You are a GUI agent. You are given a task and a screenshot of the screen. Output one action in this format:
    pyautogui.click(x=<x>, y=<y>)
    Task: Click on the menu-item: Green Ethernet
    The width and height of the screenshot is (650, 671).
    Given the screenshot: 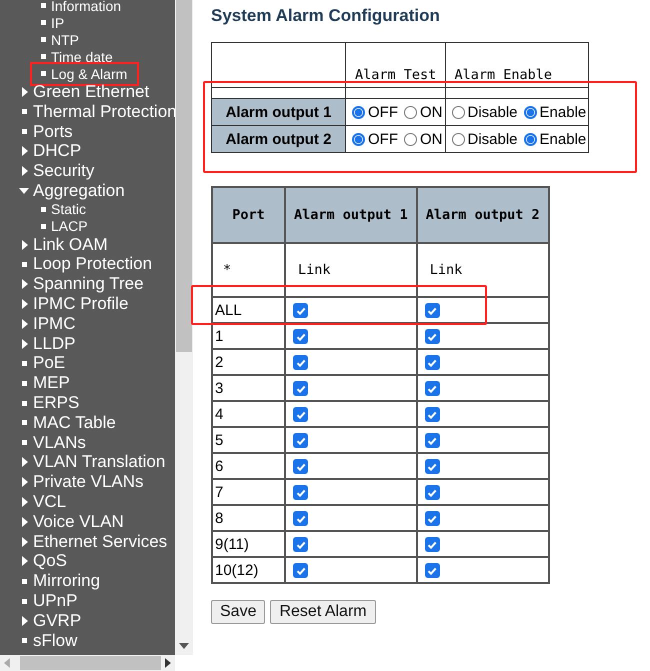 What is the action you would take?
    pyautogui.click(x=91, y=92)
    